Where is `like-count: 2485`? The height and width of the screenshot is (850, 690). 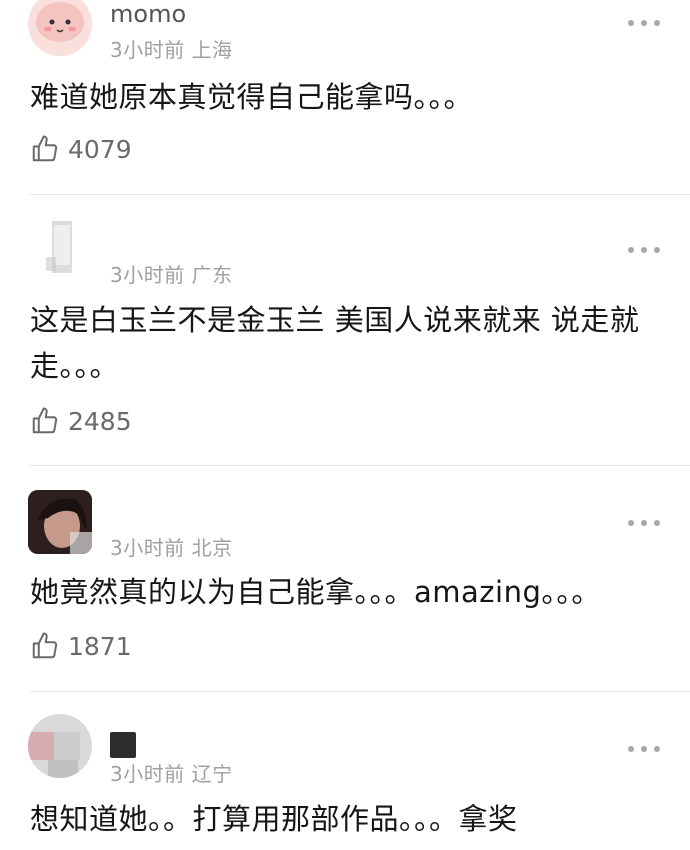 like-count: 2485 is located at coordinates (100, 421).